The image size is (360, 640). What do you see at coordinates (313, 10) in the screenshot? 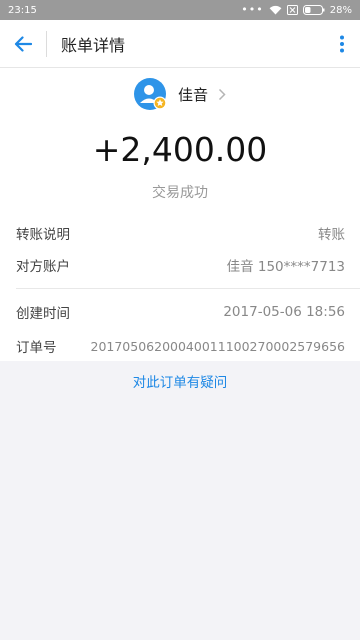
I see `battery-icon` at bounding box center [313, 10].